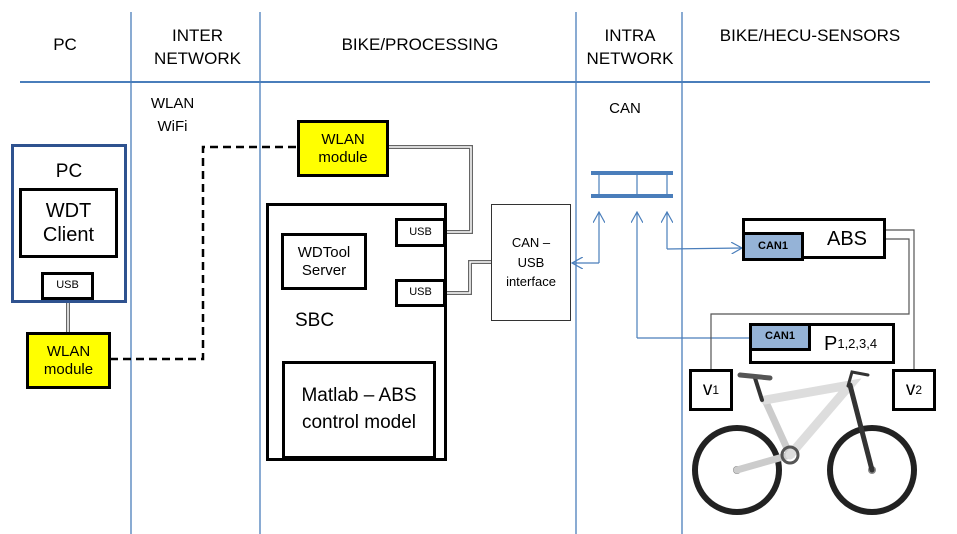  I want to click on column-header-intra-network: INTRA NETWORK, so click(630, 47).